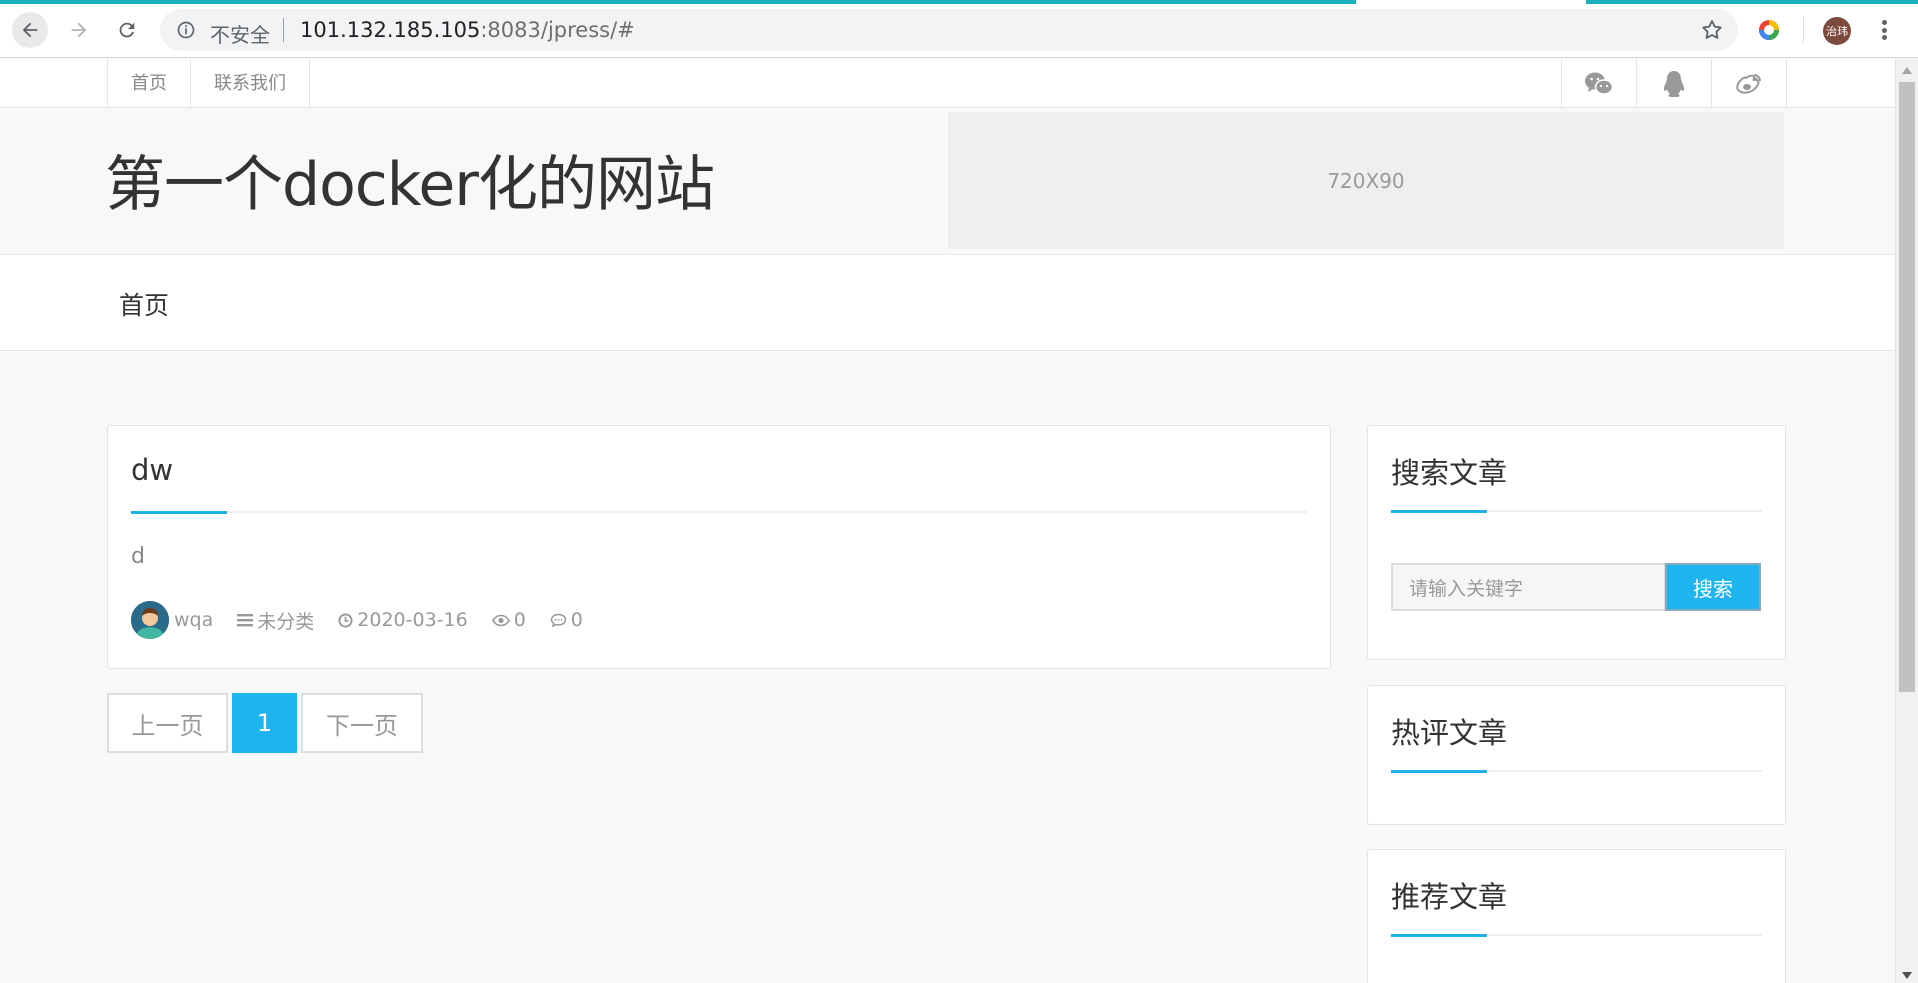 This screenshot has width=1918, height=983. I want to click on eye-icon, so click(500, 620).